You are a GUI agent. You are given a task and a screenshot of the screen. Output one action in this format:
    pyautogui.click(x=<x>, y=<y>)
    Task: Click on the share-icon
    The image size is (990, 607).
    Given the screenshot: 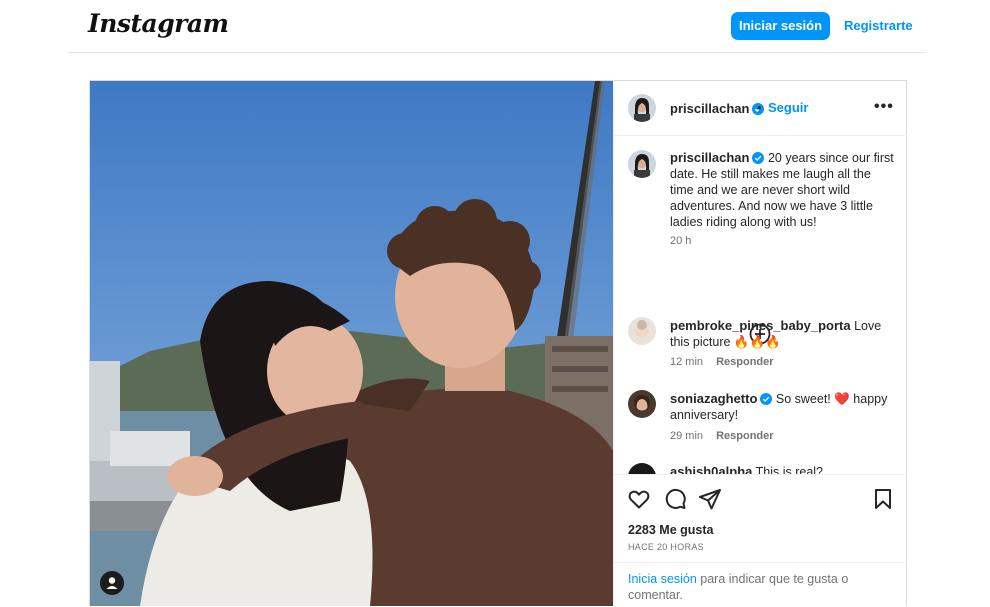 What is the action you would take?
    pyautogui.click(x=710, y=499)
    